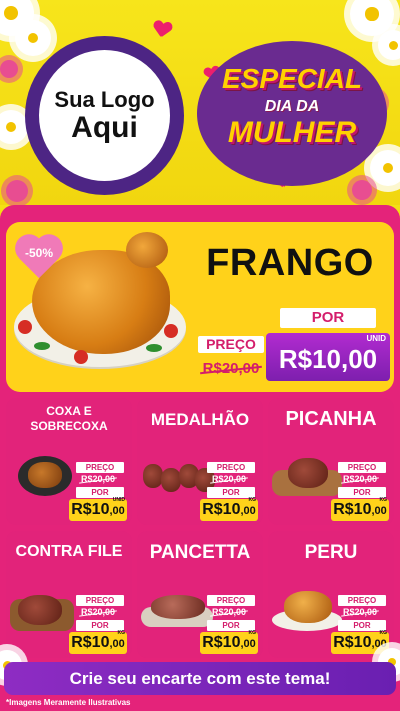 The image size is (400, 711). I want to click on preco-label: PREÇO, so click(231, 344).